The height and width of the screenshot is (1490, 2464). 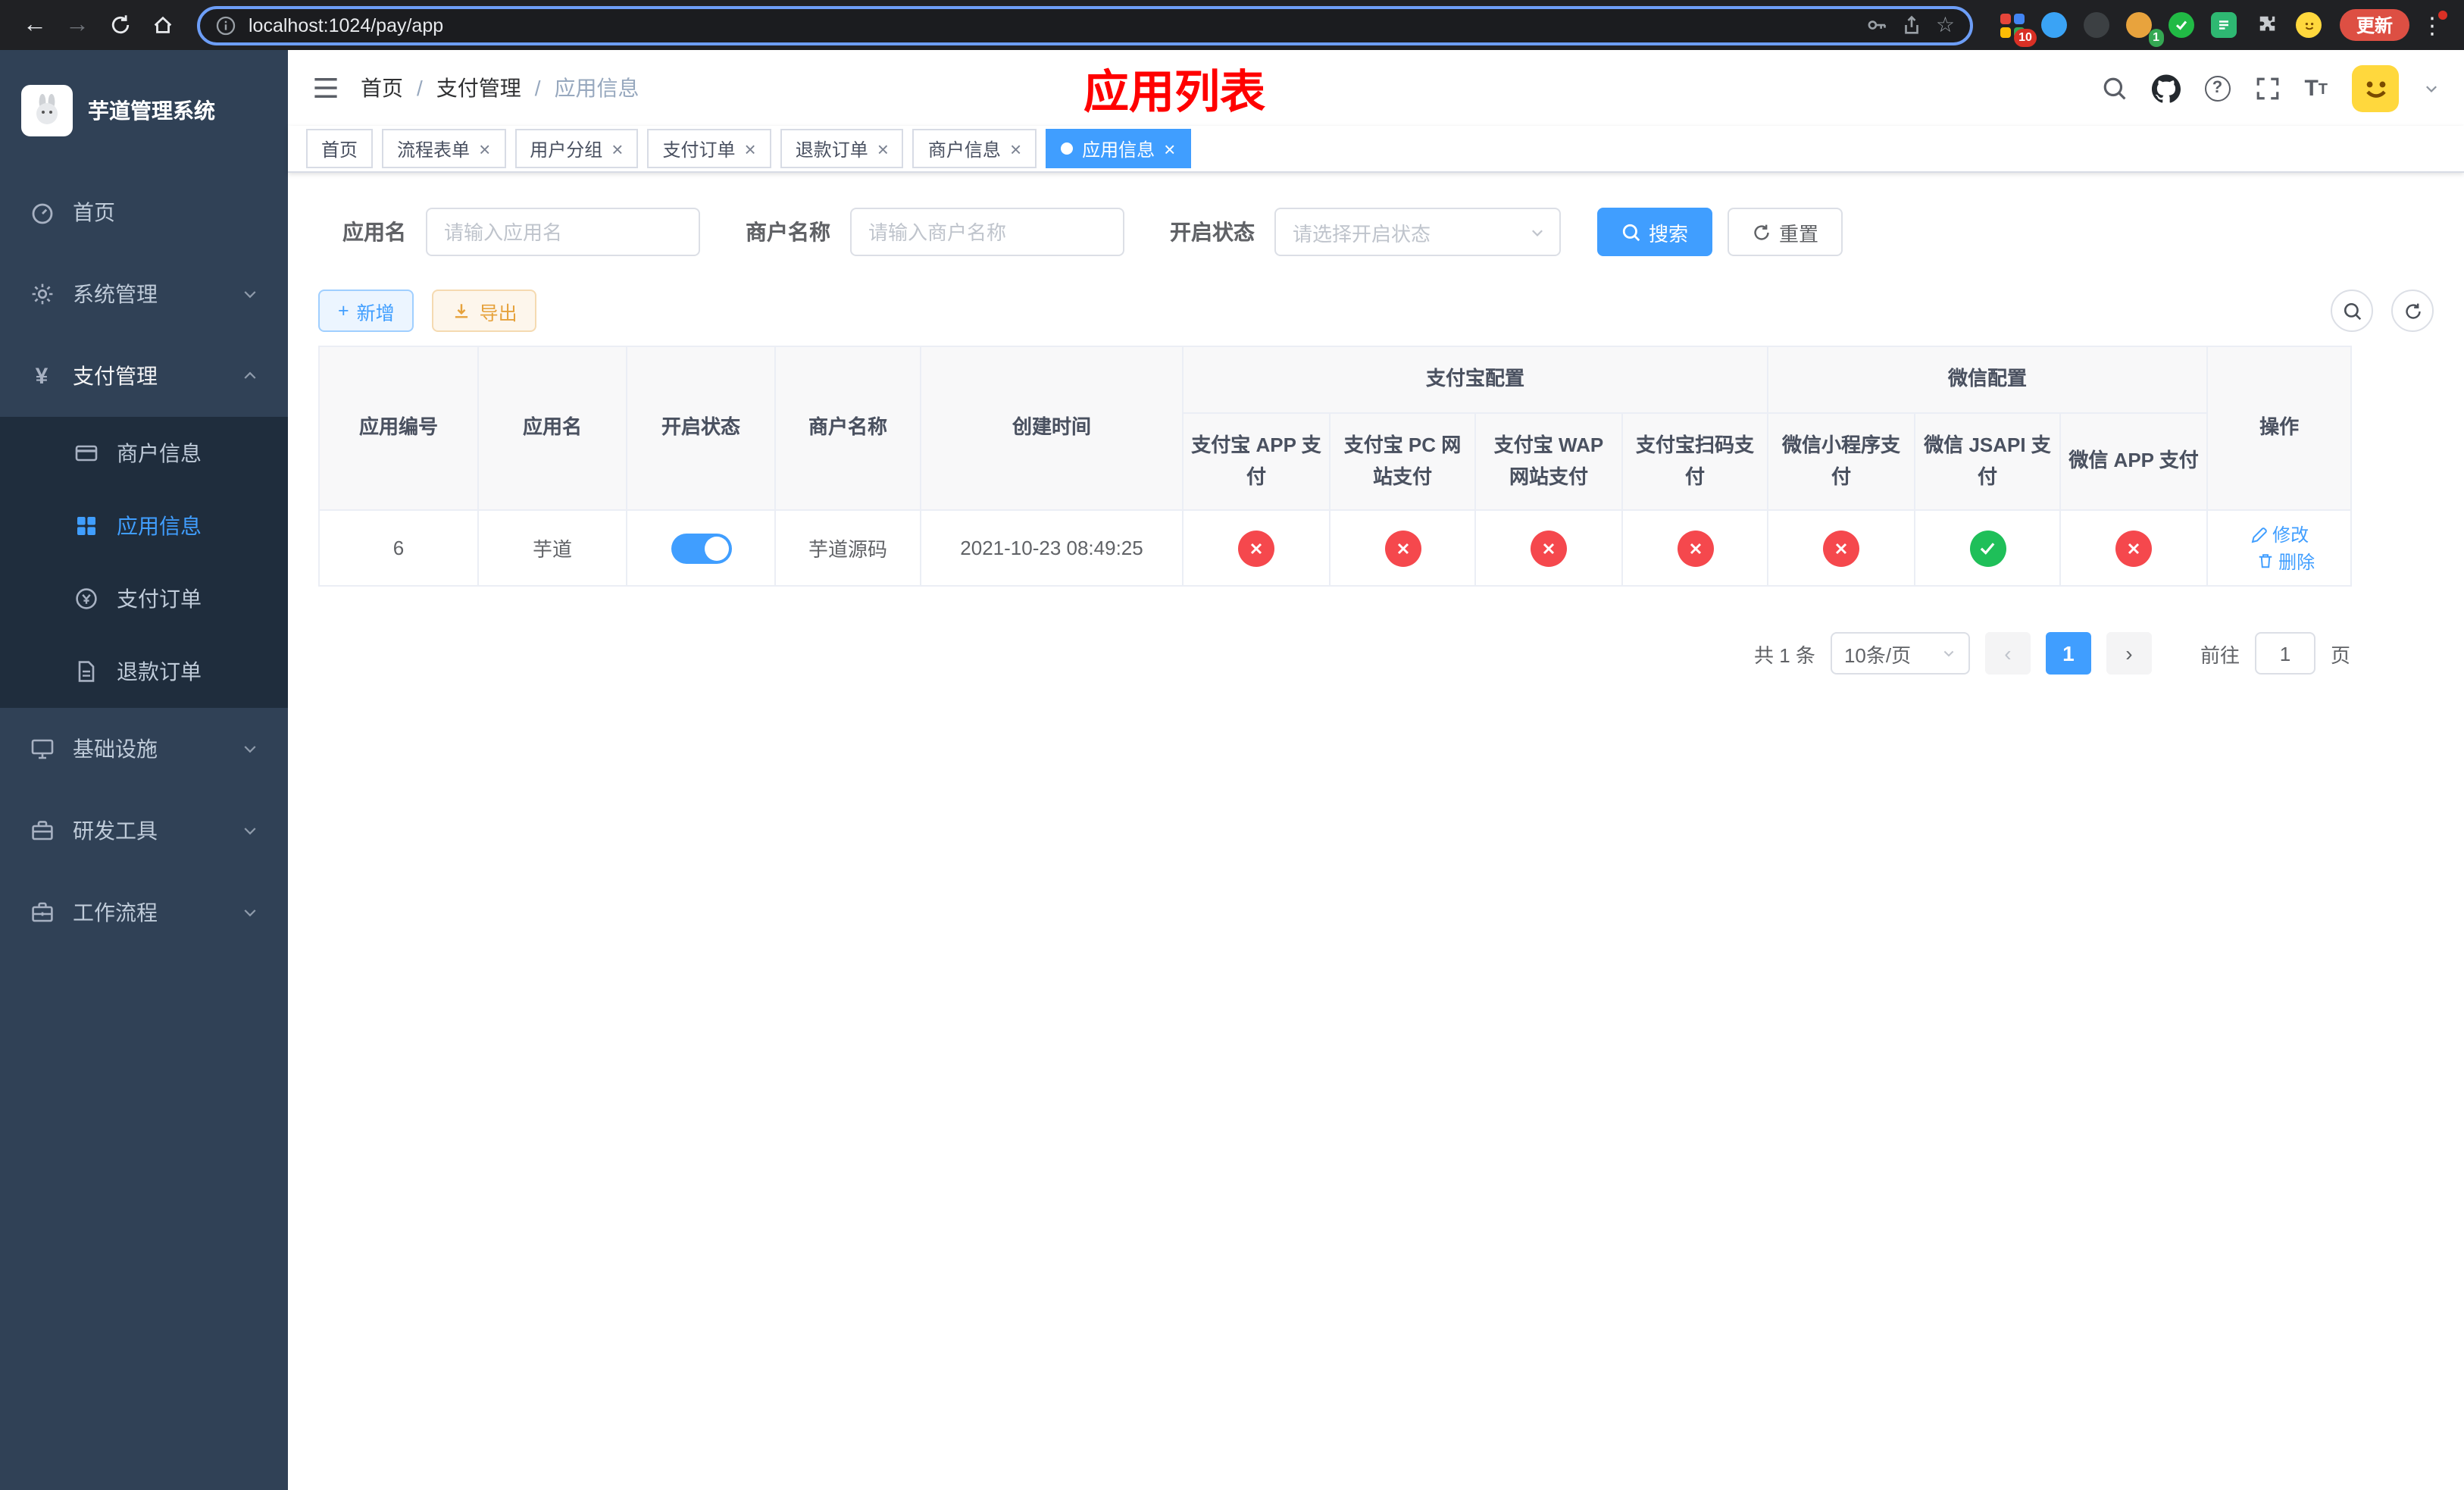 What do you see at coordinates (1417, 232) in the screenshot?
I see `status-select: 请选择开启状态` at bounding box center [1417, 232].